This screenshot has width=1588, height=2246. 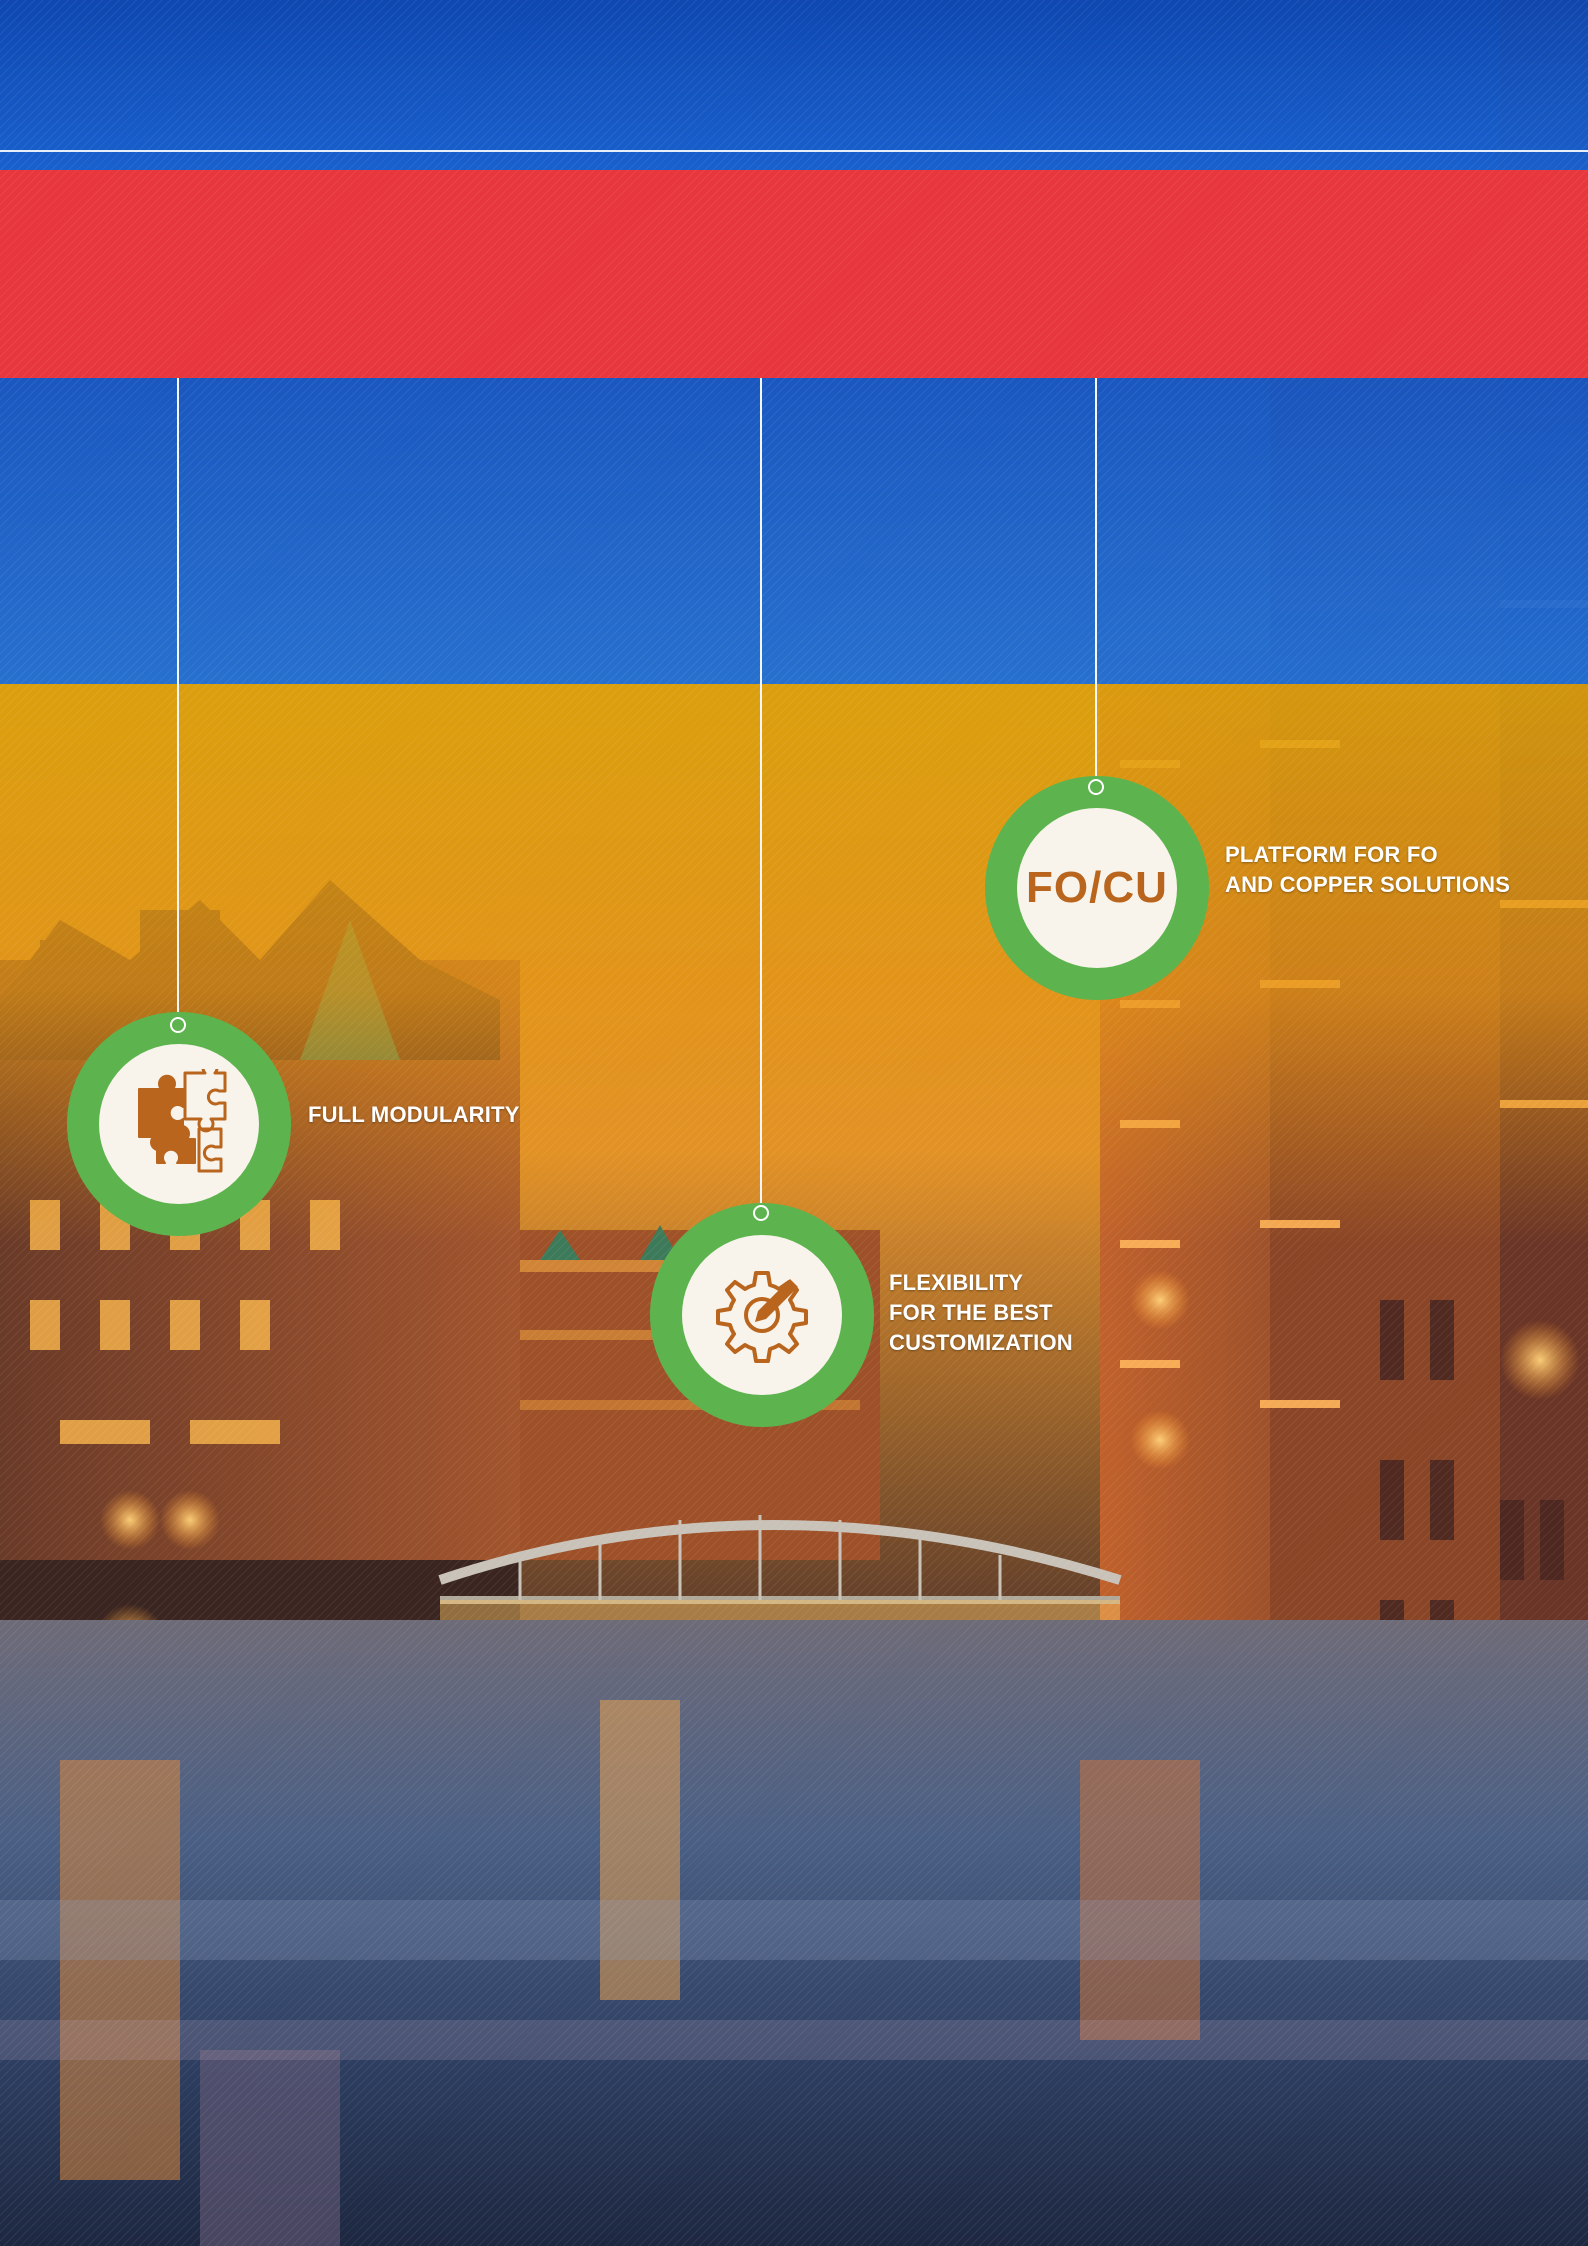 I want to click on modularity-pin, so click(x=178, y=1025).